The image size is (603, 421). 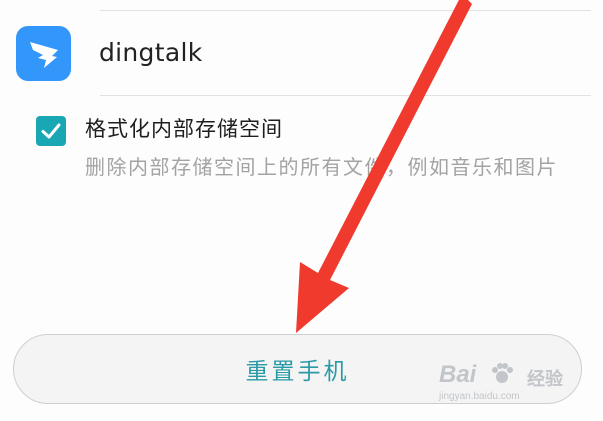 I want to click on dingtalk-logo-icon, so click(x=43, y=53).